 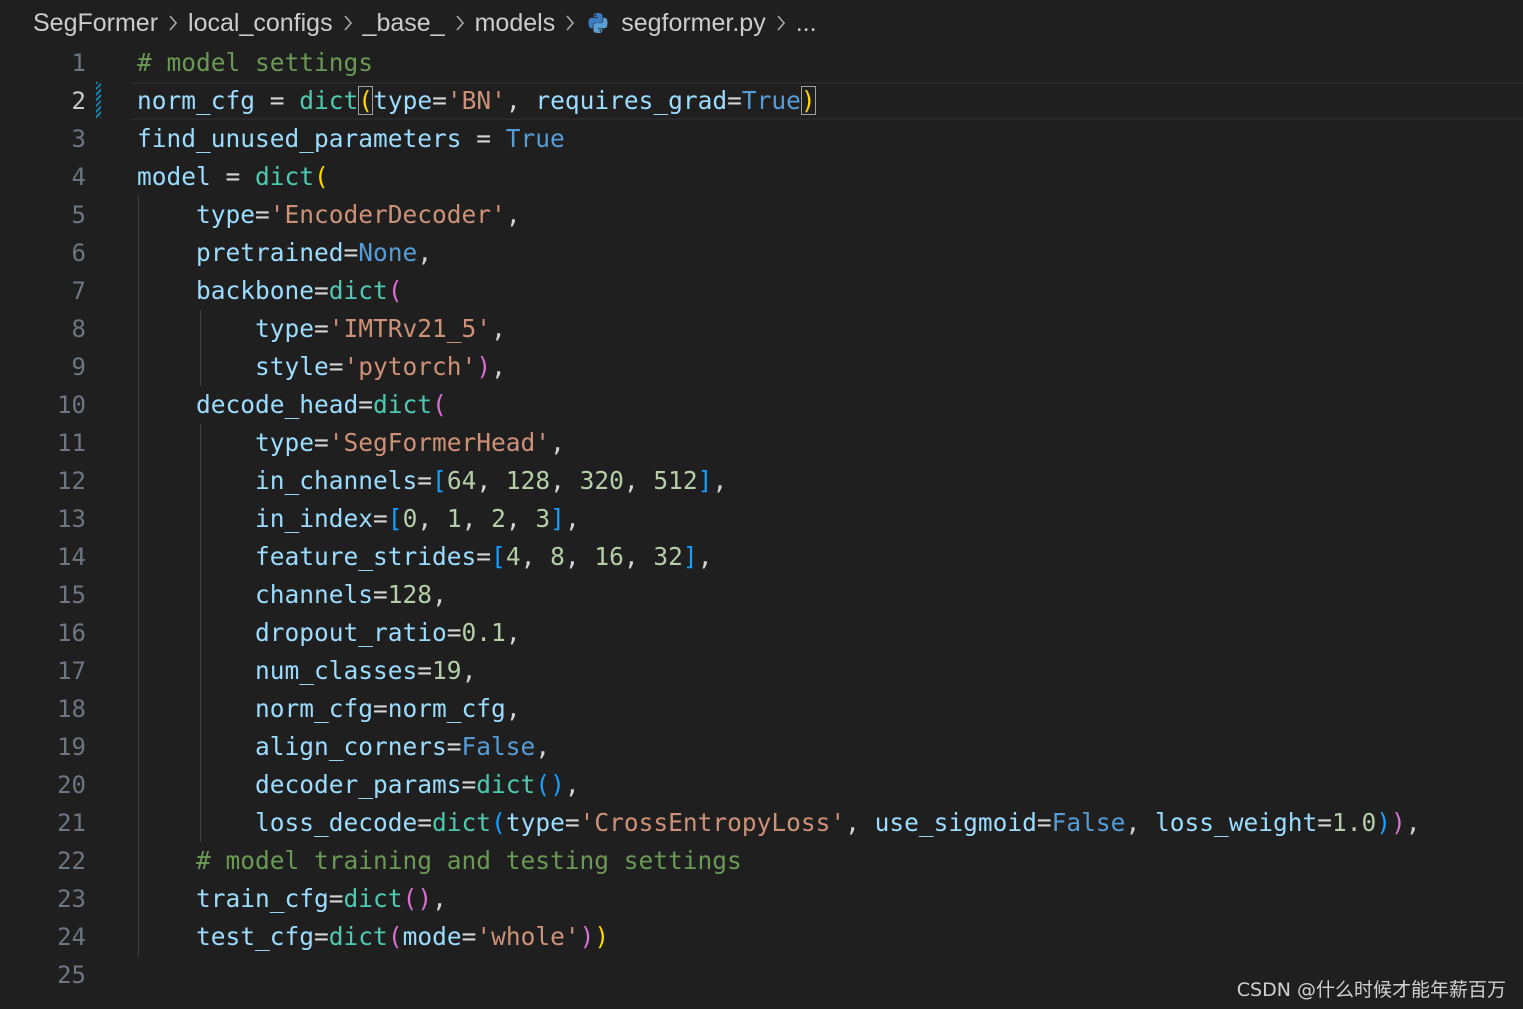 What do you see at coordinates (43, 329) in the screenshot?
I see `line-number: 8` at bounding box center [43, 329].